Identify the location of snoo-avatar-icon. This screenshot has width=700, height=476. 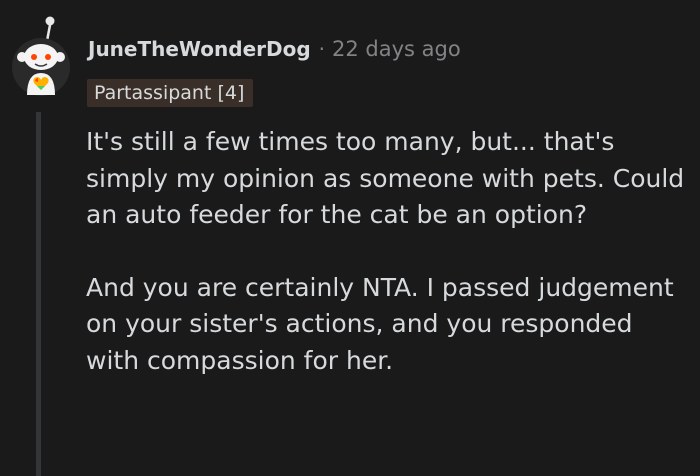
(41, 56).